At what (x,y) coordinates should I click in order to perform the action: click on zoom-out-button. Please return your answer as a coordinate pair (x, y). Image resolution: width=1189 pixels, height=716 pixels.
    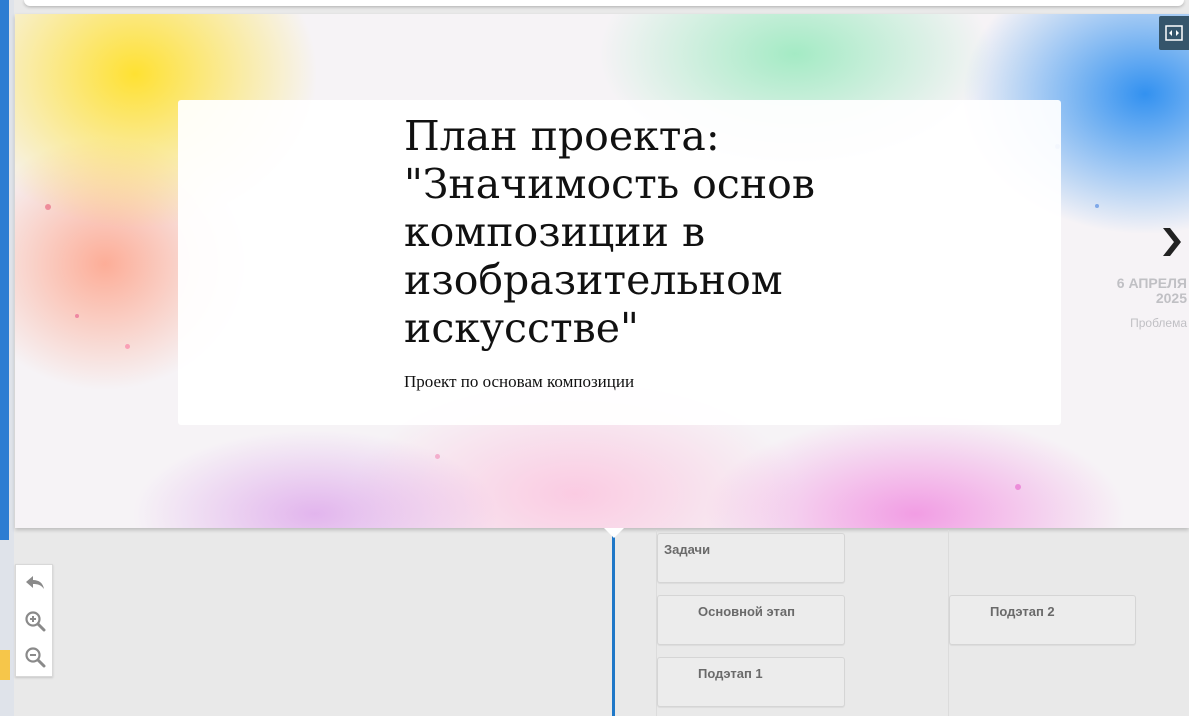
    Looking at the image, I should click on (35, 657).